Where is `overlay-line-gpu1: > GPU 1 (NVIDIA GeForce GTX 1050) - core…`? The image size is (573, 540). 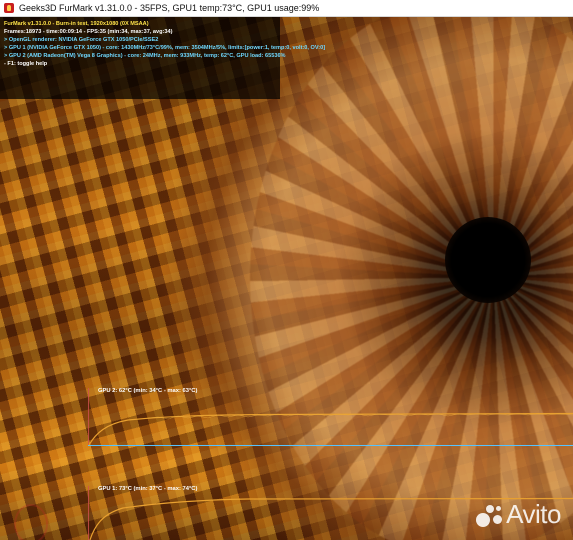 overlay-line-gpu1: > GPU 1 (NVIDIA GeForce GTX 1050) - core… is located at coordinates (165, 48).